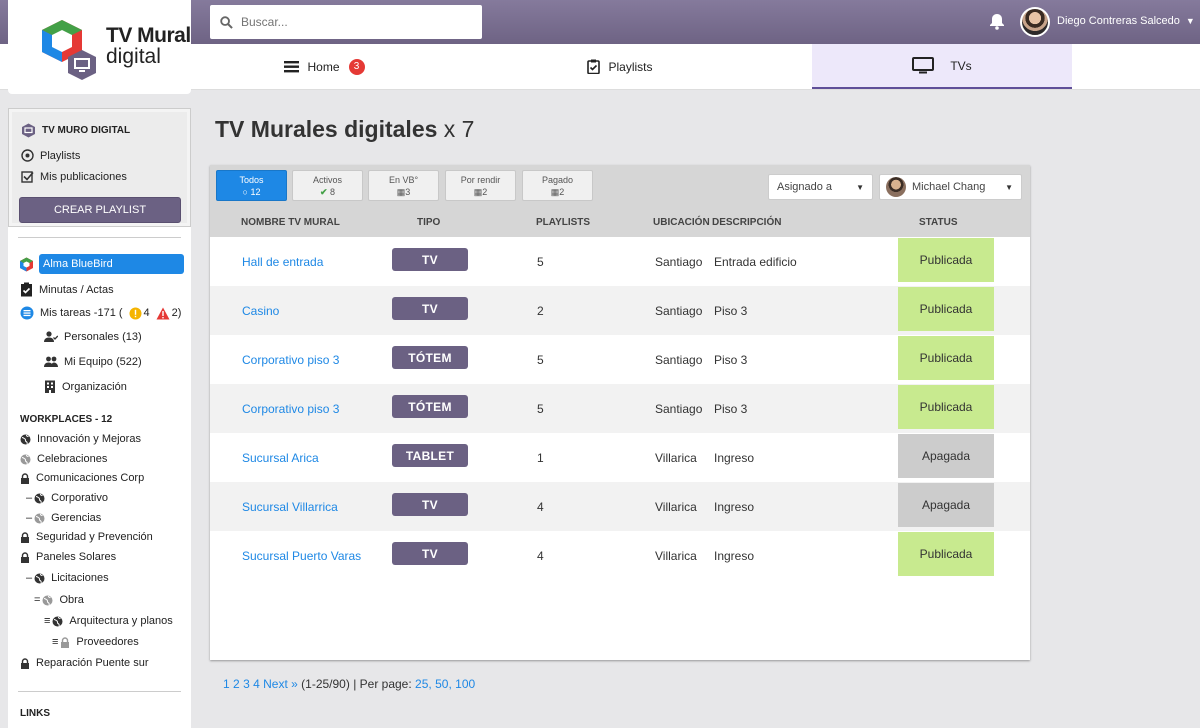  What do you see at coordinates (84, 663) in the screenshot?
I see `sidebar-item-workplace: Reparación Puente sur` at bounding box center [84, 663].